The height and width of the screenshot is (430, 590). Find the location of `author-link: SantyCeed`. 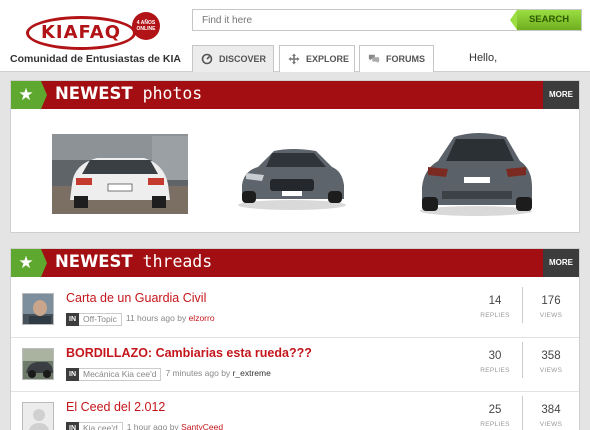

author-link: SantyCeed is located at coordinates (202, 426).